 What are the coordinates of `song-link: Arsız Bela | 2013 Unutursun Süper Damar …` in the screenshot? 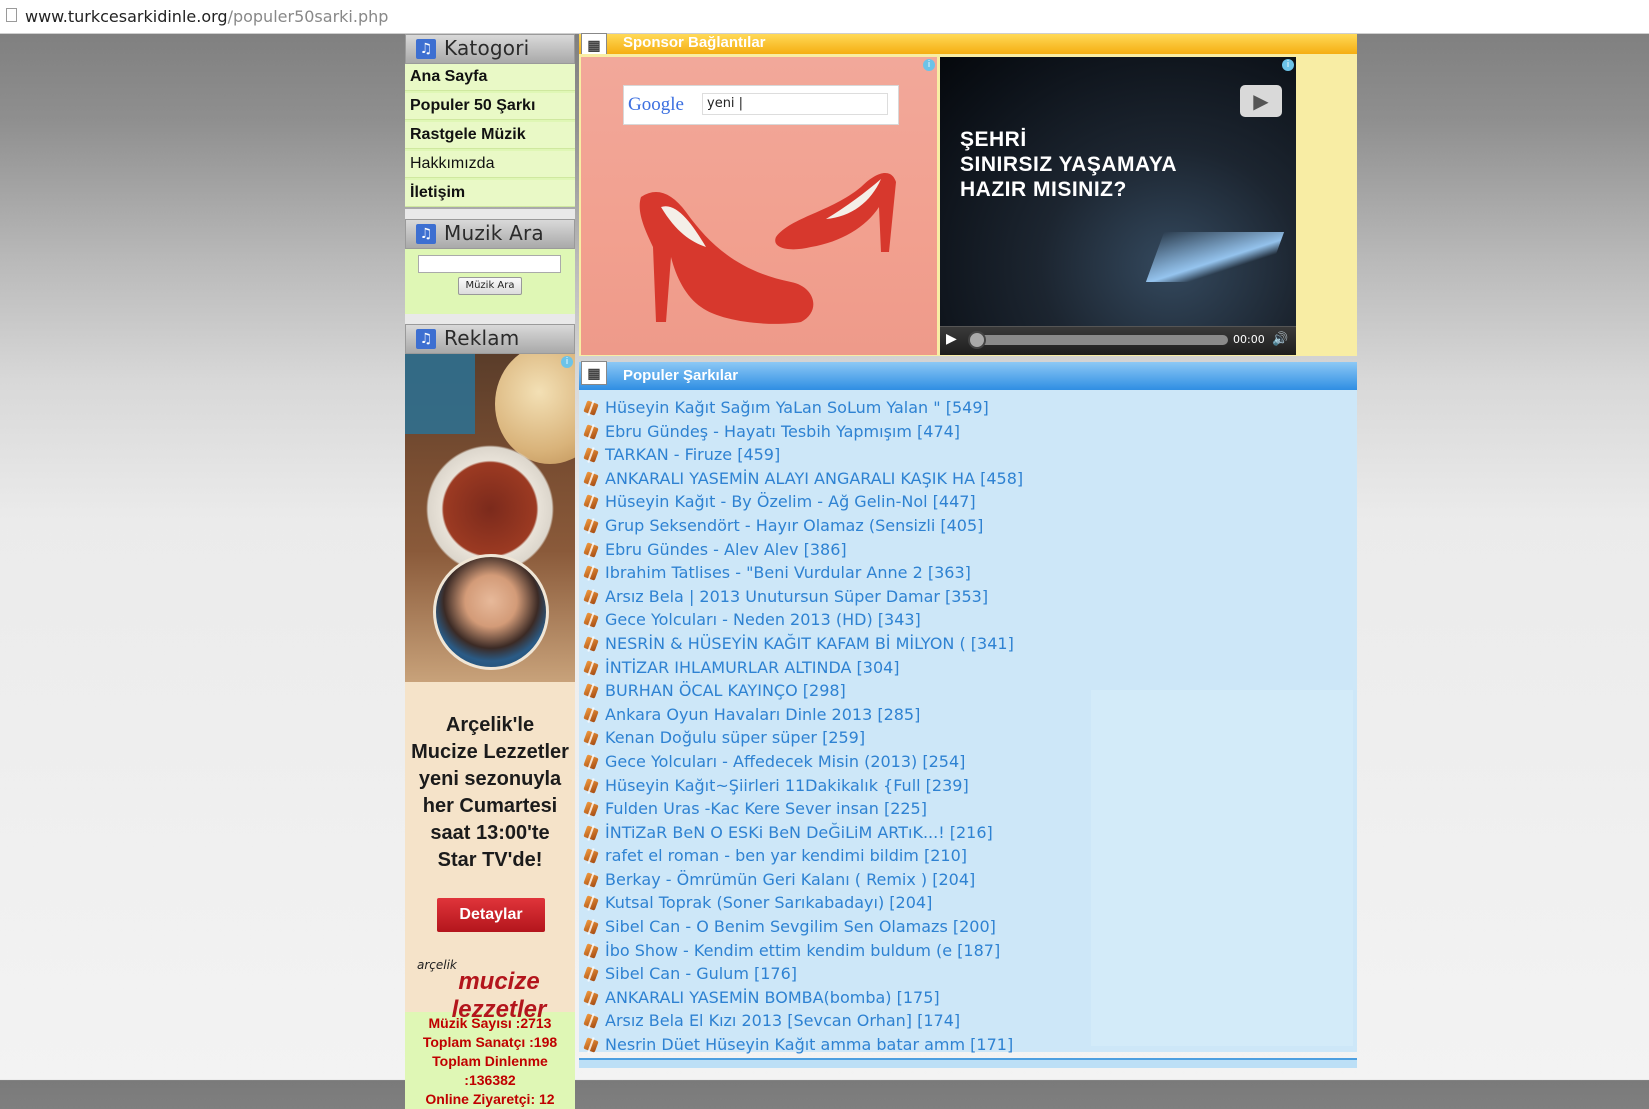 It's located at (968, 597).